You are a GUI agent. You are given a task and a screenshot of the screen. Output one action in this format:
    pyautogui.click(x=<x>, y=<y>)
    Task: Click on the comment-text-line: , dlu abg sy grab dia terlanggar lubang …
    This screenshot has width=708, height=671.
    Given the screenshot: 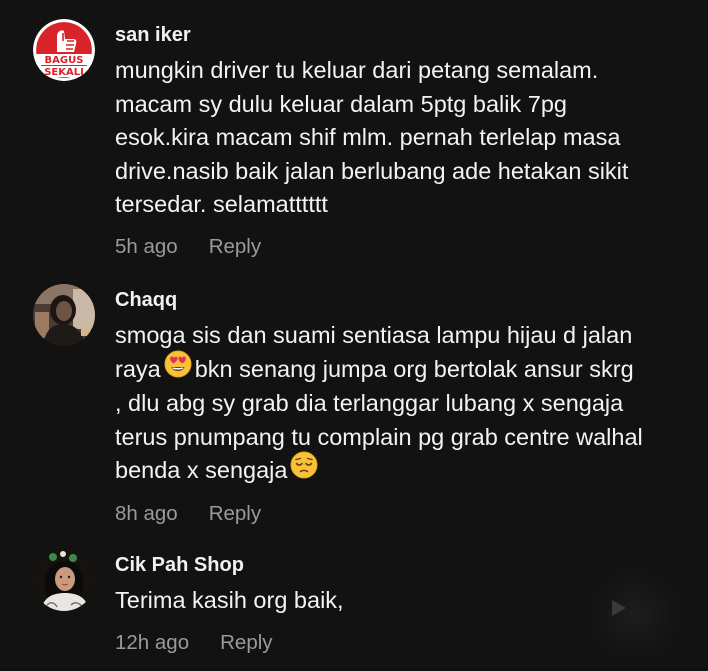 What is the action you would take?
    pyautogui.click(x=409, y=404)
    